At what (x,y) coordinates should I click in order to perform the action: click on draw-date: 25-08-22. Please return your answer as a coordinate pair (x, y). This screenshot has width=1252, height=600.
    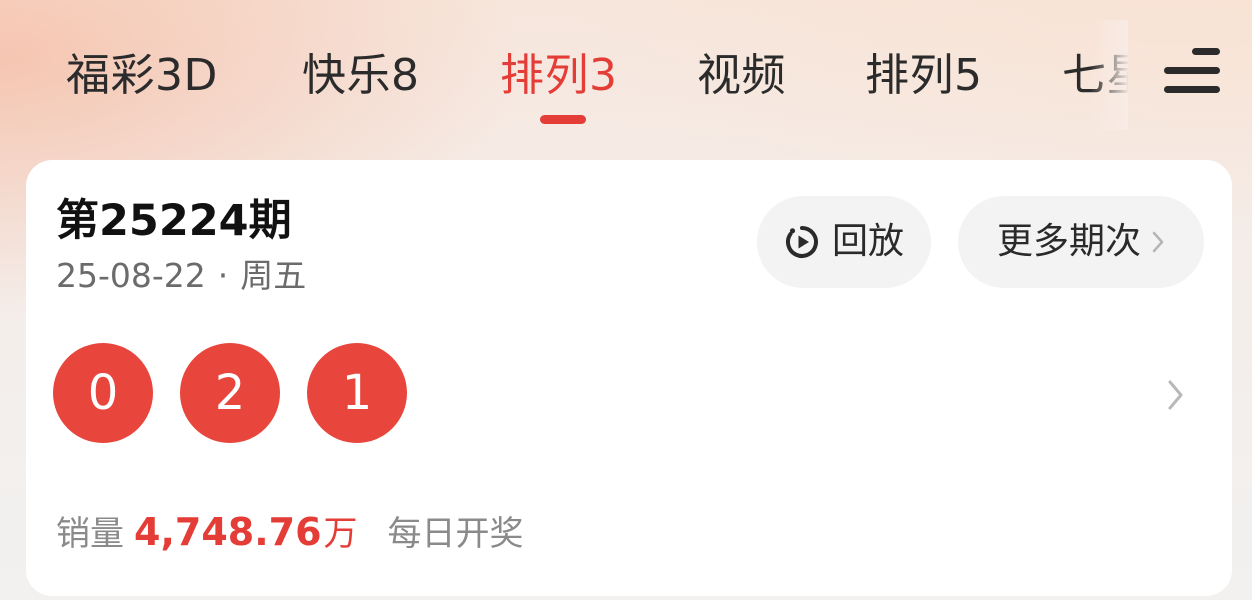
    Looking at the image, I should click on (131, 275).